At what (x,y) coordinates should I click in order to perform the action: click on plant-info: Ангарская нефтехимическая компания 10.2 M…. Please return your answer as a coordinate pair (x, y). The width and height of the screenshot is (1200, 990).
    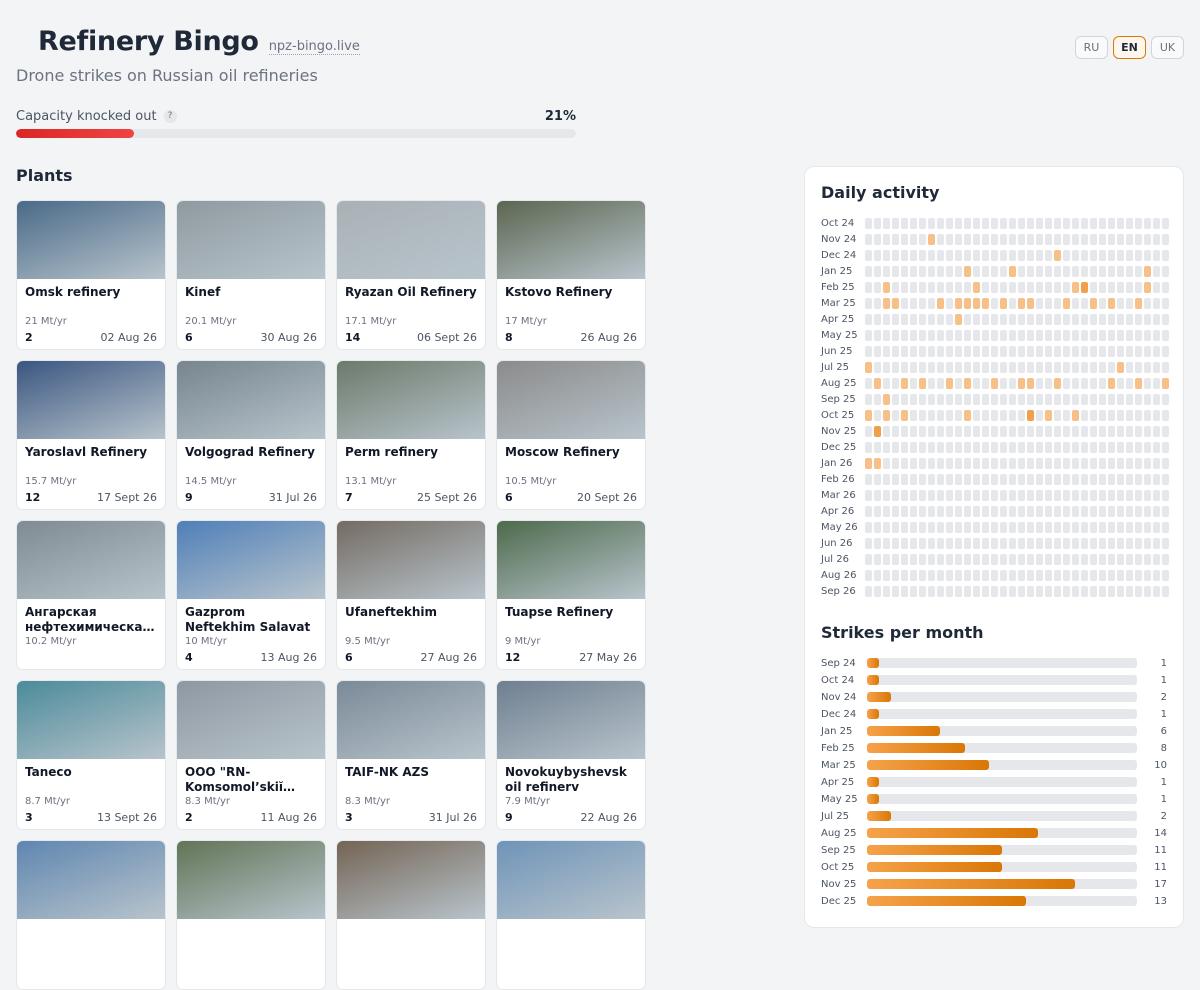
    Looking at the image, I should click on (91, 634).